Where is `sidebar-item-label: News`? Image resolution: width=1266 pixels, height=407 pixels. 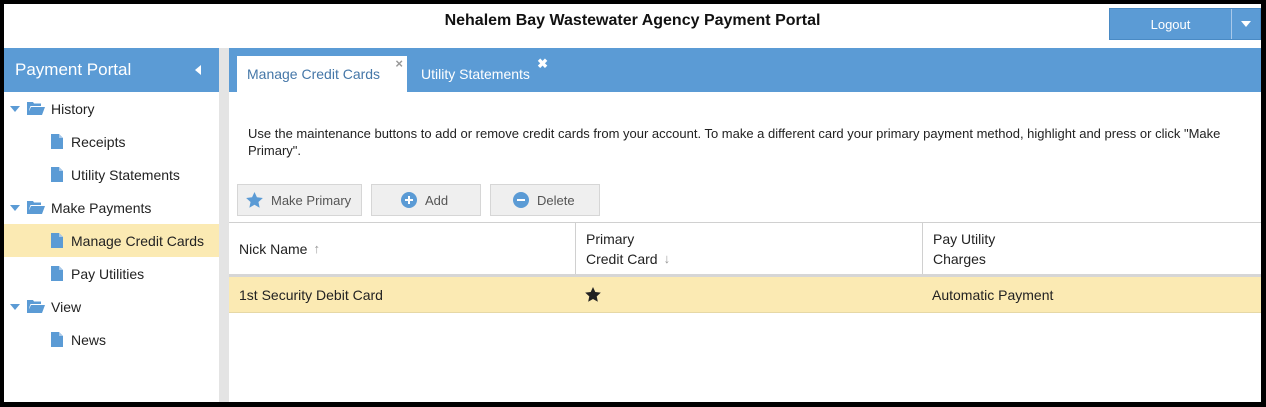
sidebar-item-label: News is located at coordinates (89, 339).